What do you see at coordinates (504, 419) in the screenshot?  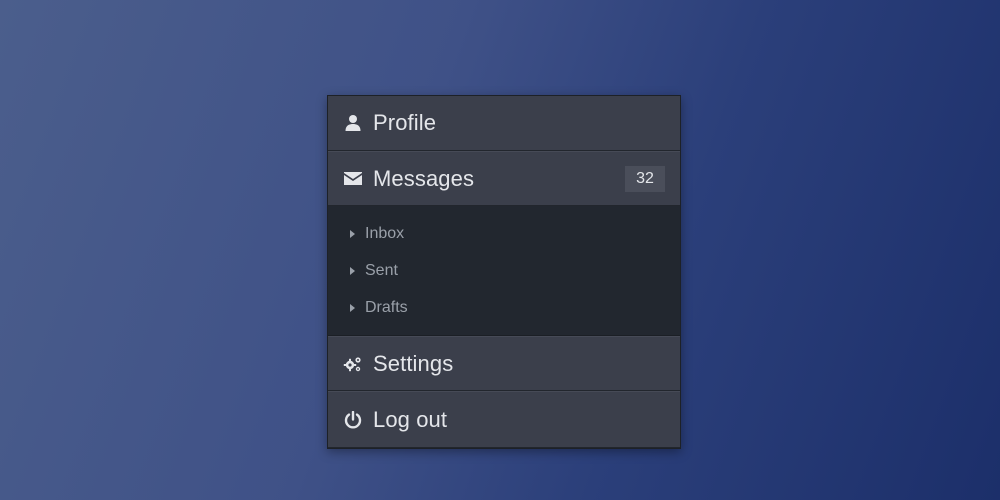 I see `menu-item-logout: Log out` at bounding box center [504, 419].